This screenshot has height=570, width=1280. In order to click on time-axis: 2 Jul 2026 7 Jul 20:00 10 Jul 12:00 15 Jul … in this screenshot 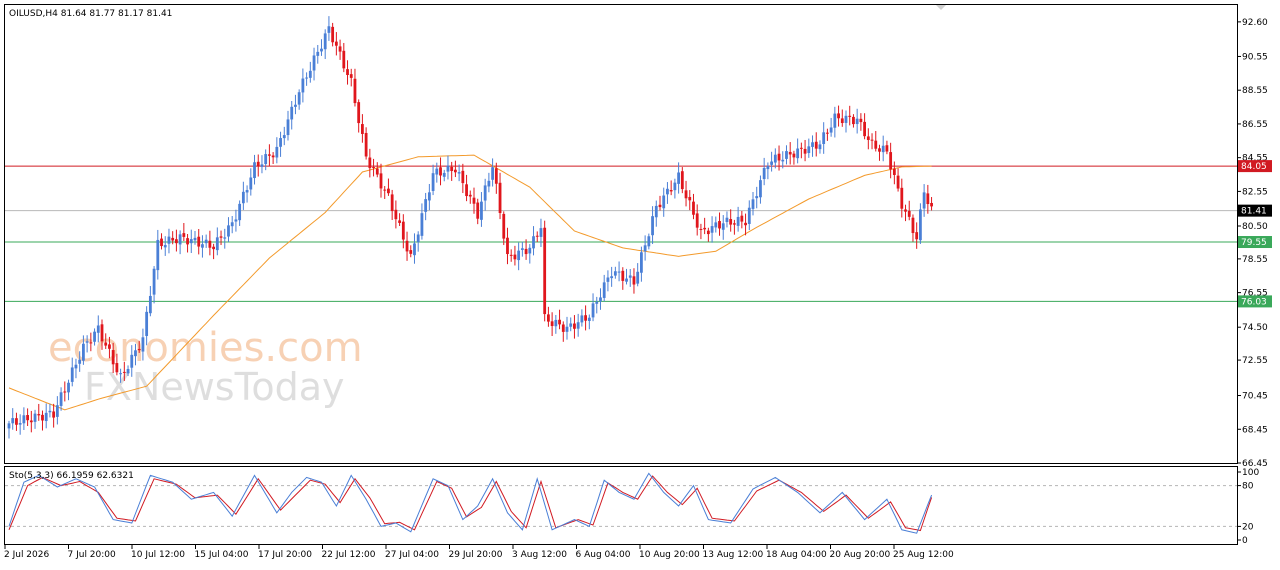, I will do `click(479, 552)`.